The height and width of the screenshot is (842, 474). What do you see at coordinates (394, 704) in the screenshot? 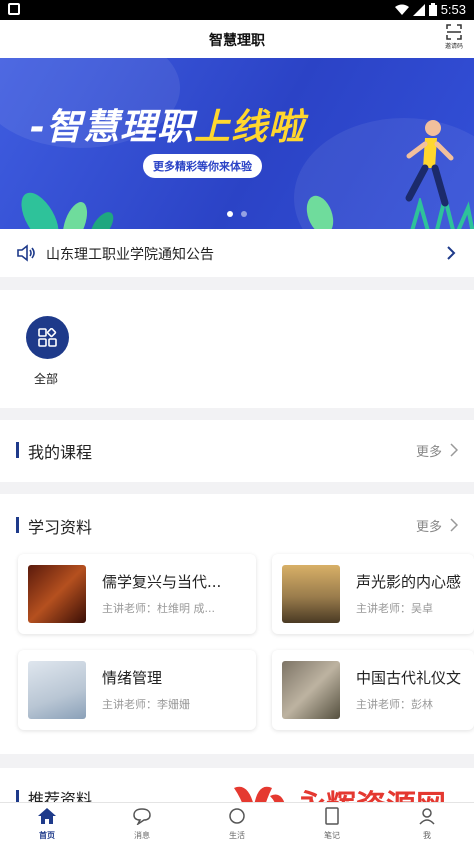
I see `material-teacher: 主讲老师：彭林` at bounding box center [394, 704].